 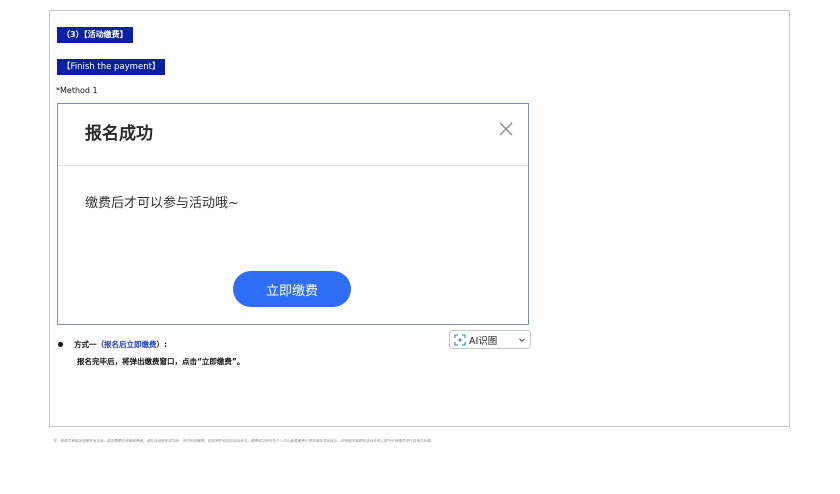 What do you see at coordinates (483, 341) in the screenshot?
I see `ai-chip-label: AI识图` at bounding box center [483, 341].